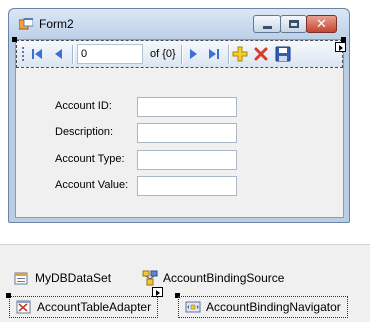  Describe the element at coordinates (267, 24) in the screenshot. I see `minimize-button` at that location.